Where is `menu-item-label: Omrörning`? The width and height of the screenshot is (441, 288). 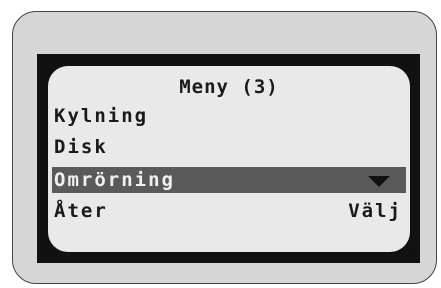
menu-item-label: Omrörning is located at coordinates (114, 180).